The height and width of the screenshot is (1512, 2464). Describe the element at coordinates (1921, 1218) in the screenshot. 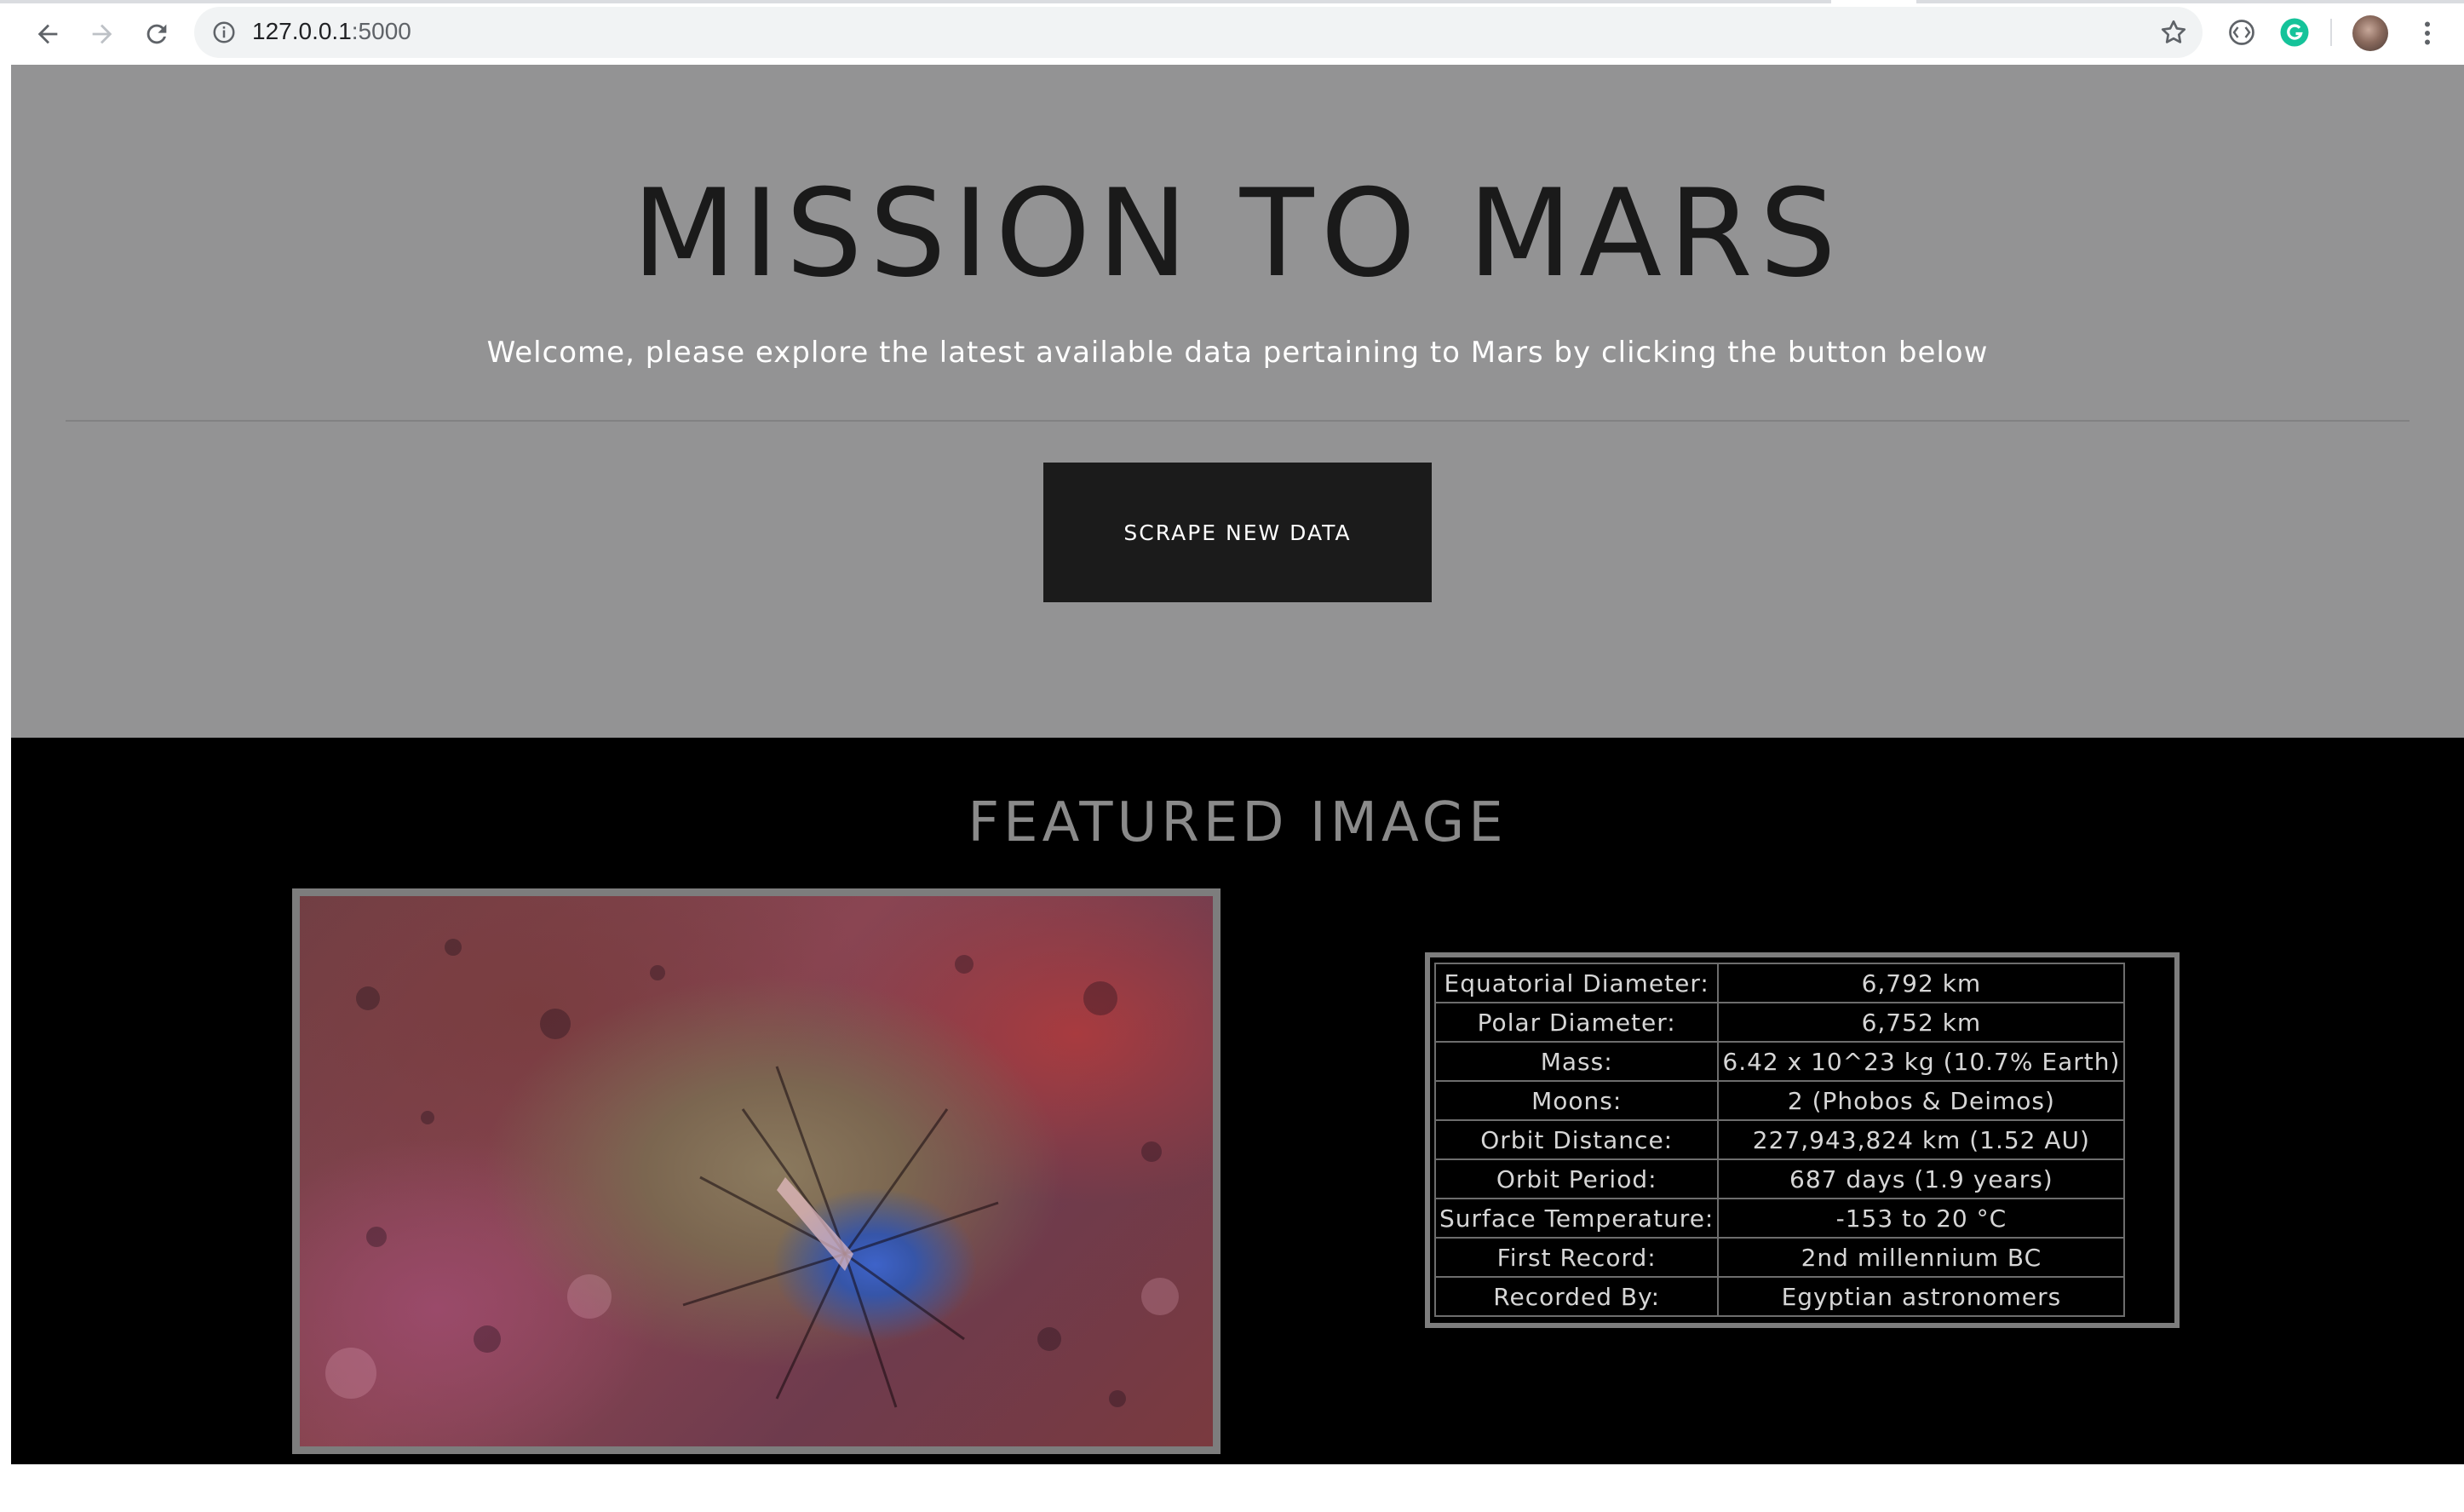

I see `fact-value: -153 to 20 °C` at that location.